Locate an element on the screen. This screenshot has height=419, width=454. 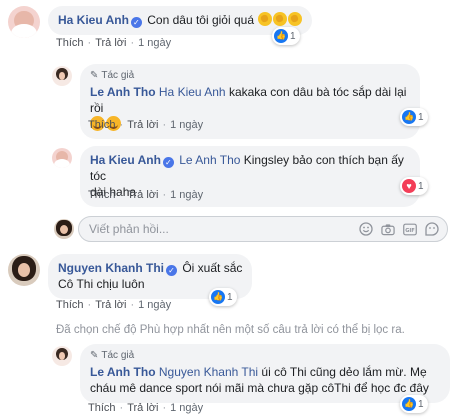
comment-text: Cô Thi chịu luôn is located at coordinates (101, 284).